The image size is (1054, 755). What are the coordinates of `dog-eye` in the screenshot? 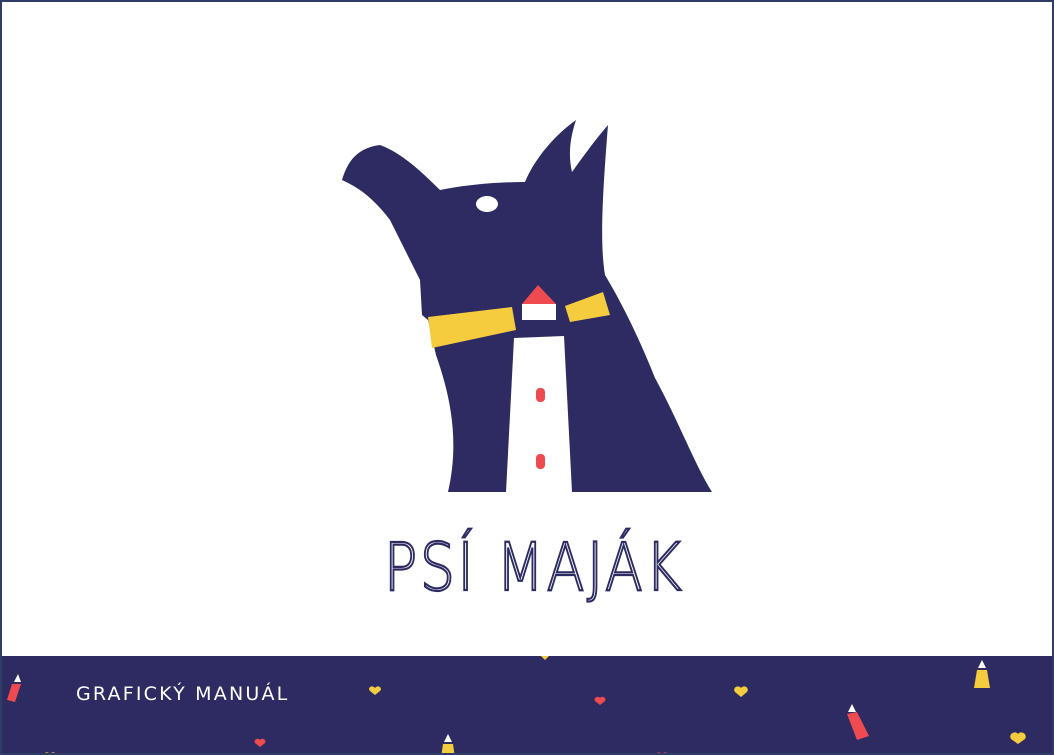 It's located at (487, 204).